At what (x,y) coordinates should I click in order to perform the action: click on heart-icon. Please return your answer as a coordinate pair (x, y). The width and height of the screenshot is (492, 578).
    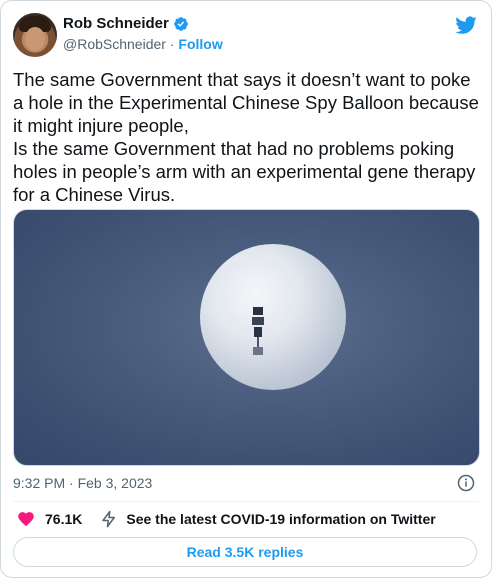
    Looking at the image, I should click on (26, 519).